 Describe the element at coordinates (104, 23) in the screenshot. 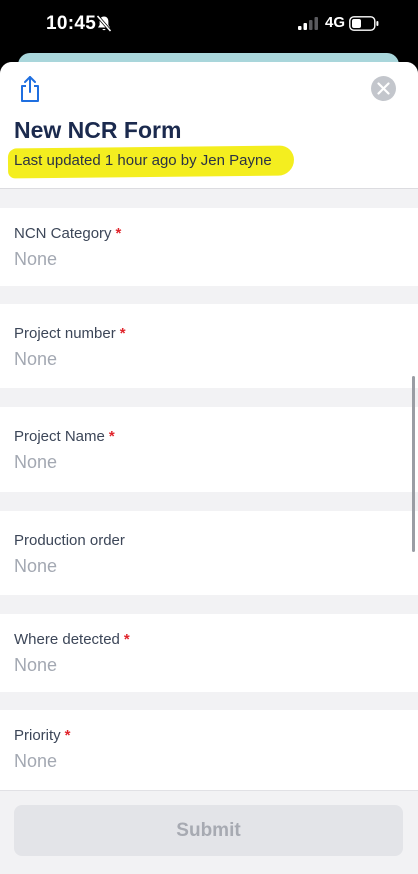

I see `bell-slash-icon` at that location.